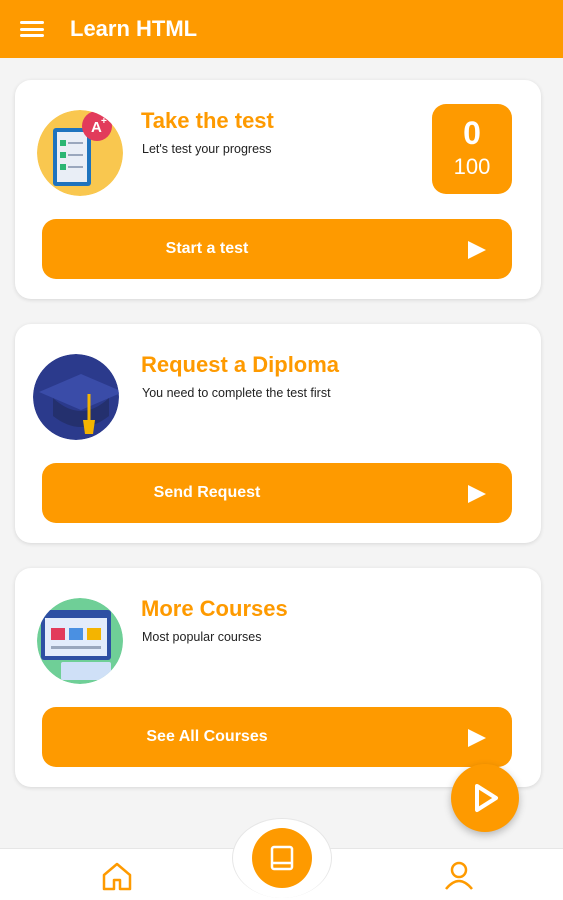 The height and width of the screenshot is (900, 563). Describe the element at coordinates (80, 153) in the screenshot. I see `test-illustration-icon: A +` at that location.